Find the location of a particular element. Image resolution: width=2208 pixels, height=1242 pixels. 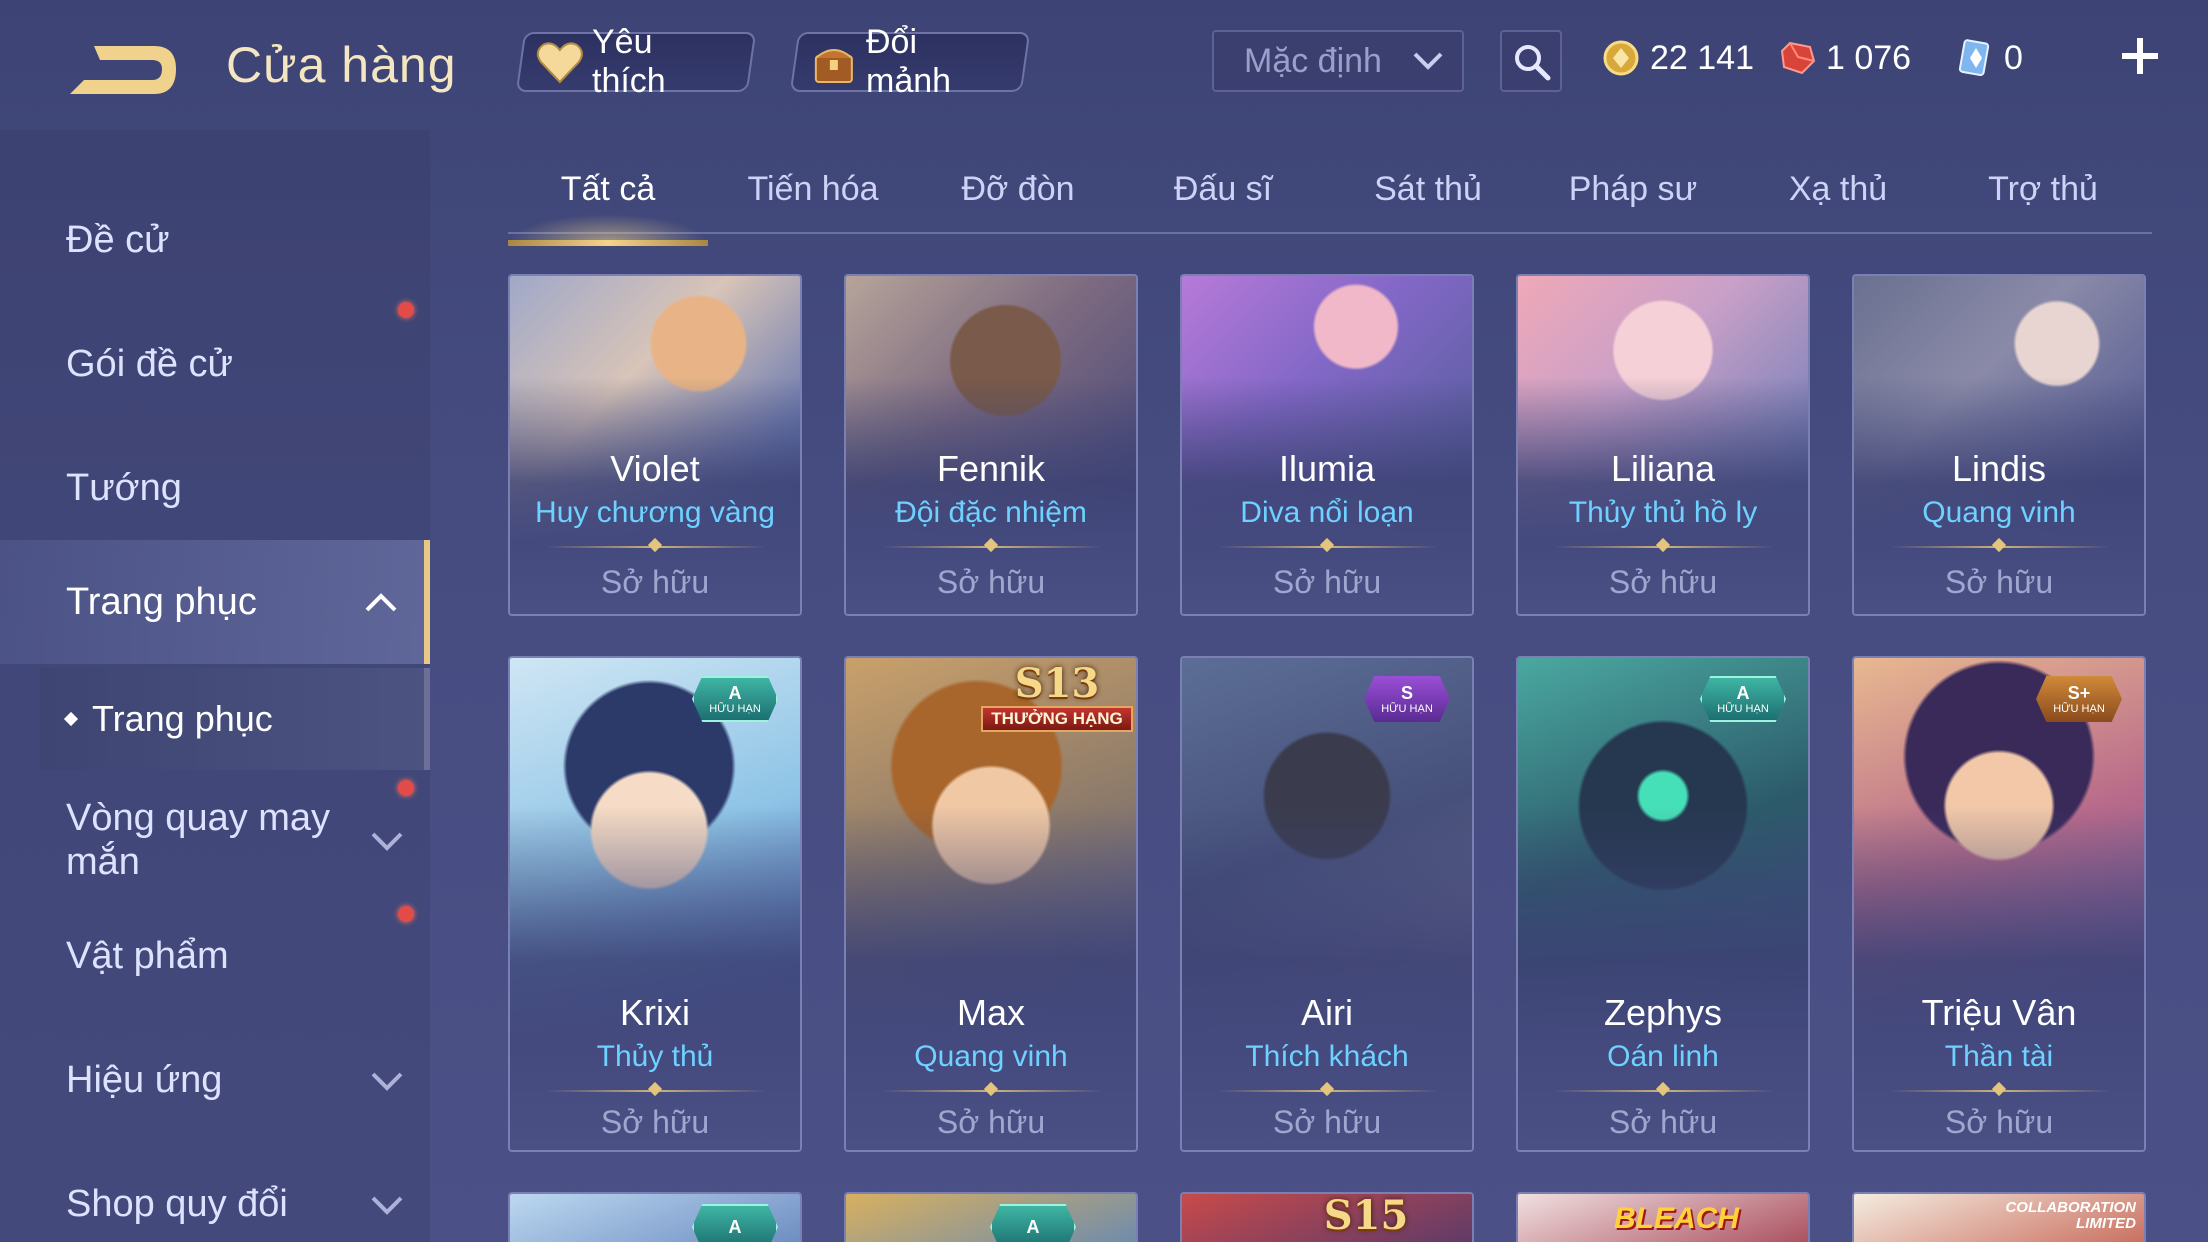

season-number: S15 is located at coordinates (1366, 1215).